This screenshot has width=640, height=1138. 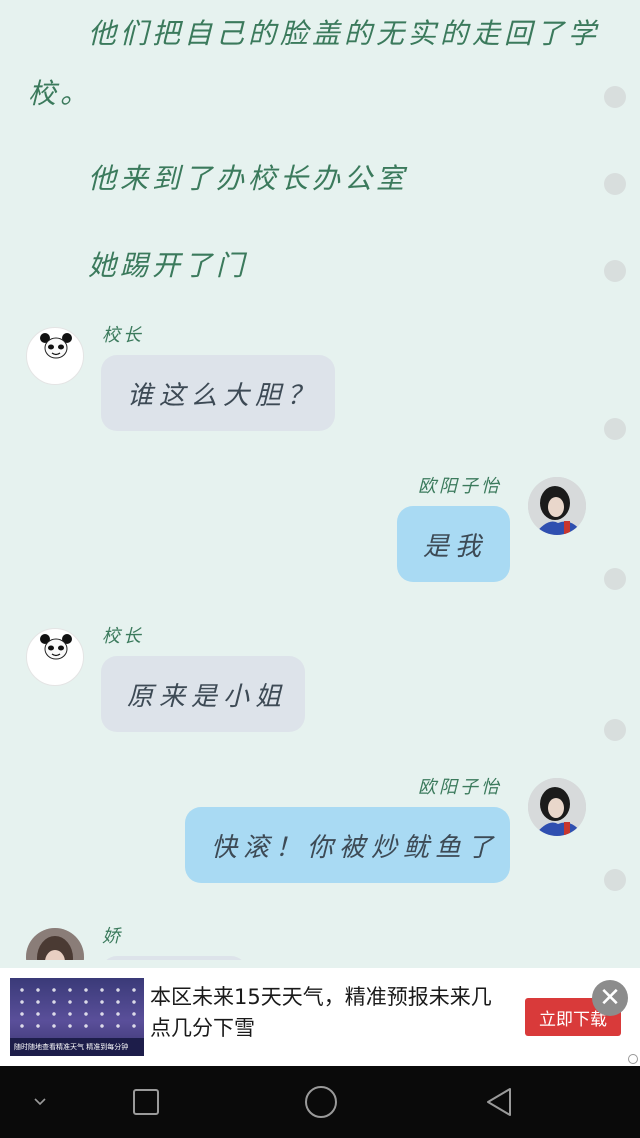 What do you see at coordinates (40, 1102) in the screenshot?
I see `chevron-down-icon` at bounding box center [40, 1102].